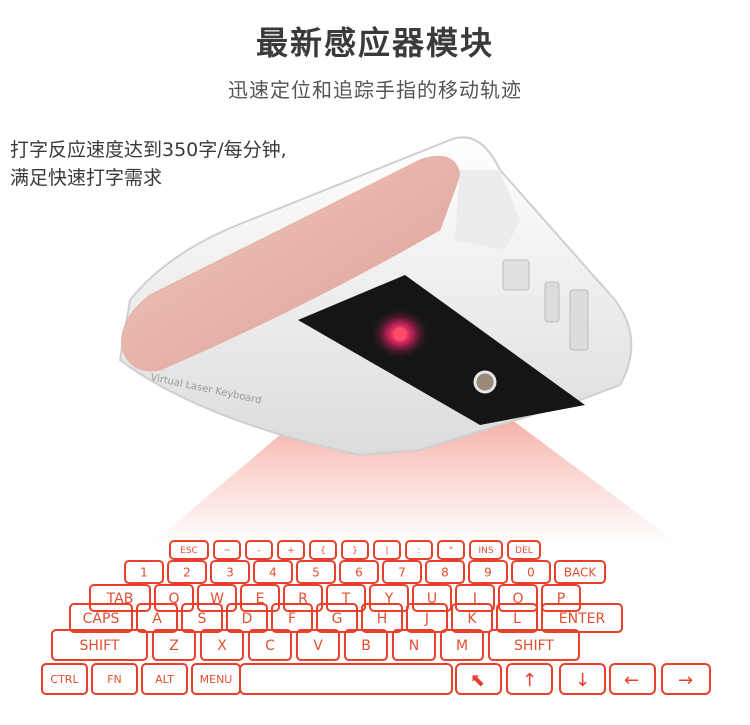 This screenshot has width=750, height=725. Describe the element at coordinates (426, 619) in the screenshot. I see `key-label-3-7: J` at that location.